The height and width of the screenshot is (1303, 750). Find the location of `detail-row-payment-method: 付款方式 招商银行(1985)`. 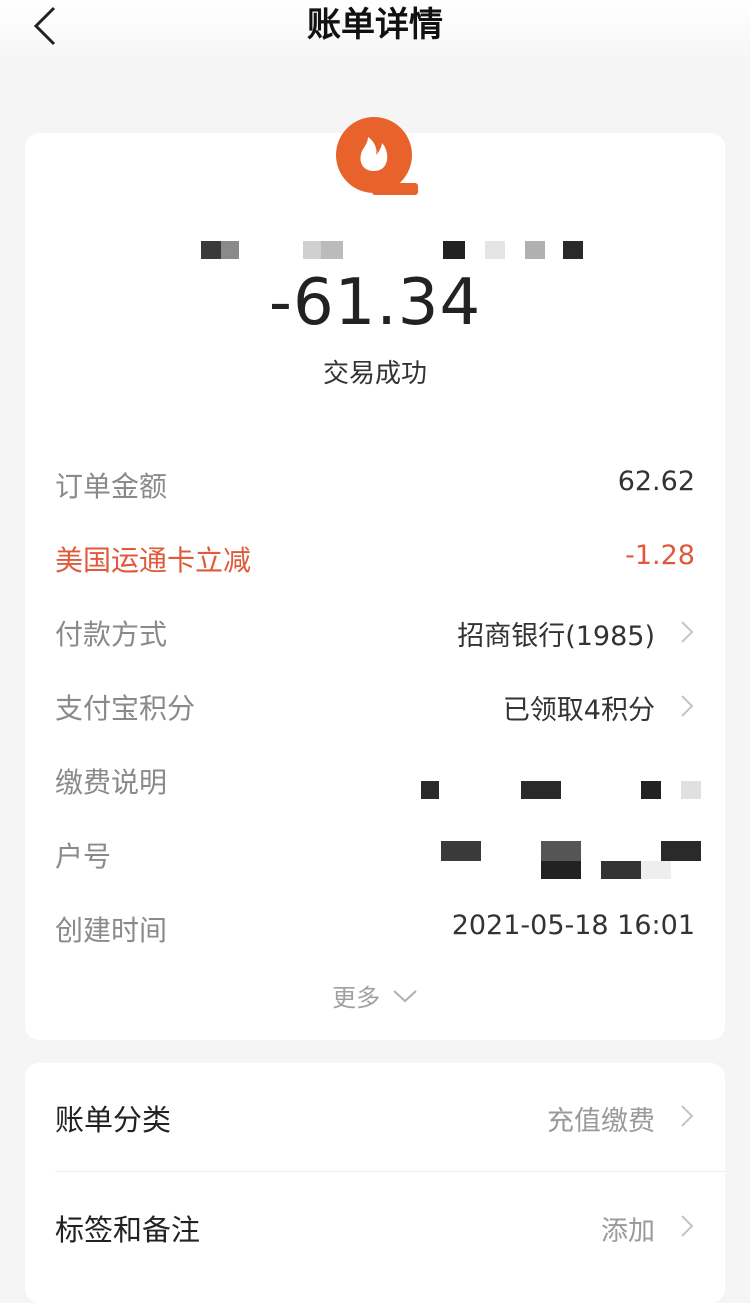

detail-row-payment-method: 付款方式 招商银行(1985) is located at coordinates (375, 629).